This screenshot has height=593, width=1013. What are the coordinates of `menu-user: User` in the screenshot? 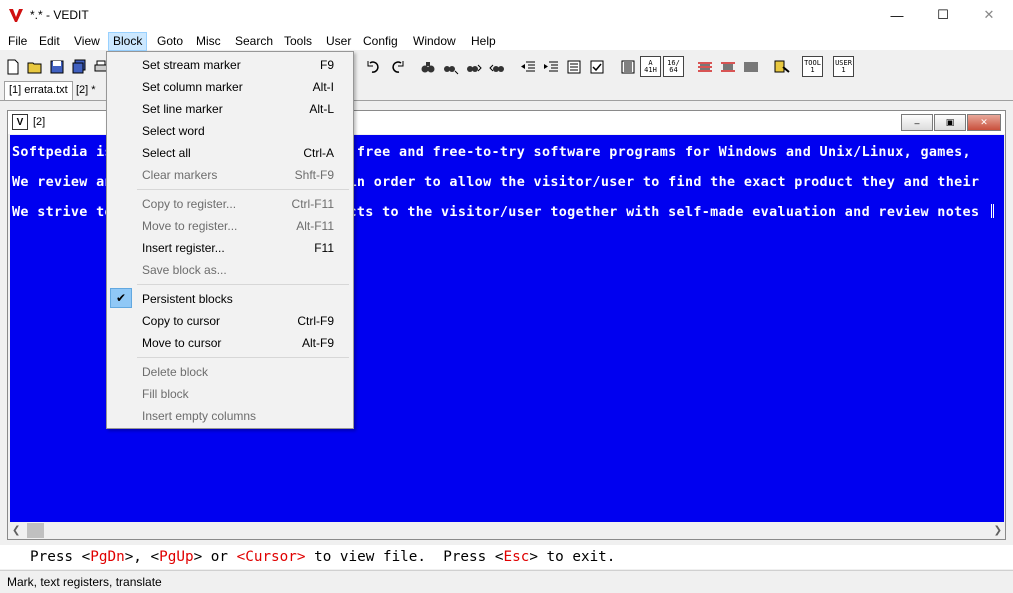 It's located at (338, 41).